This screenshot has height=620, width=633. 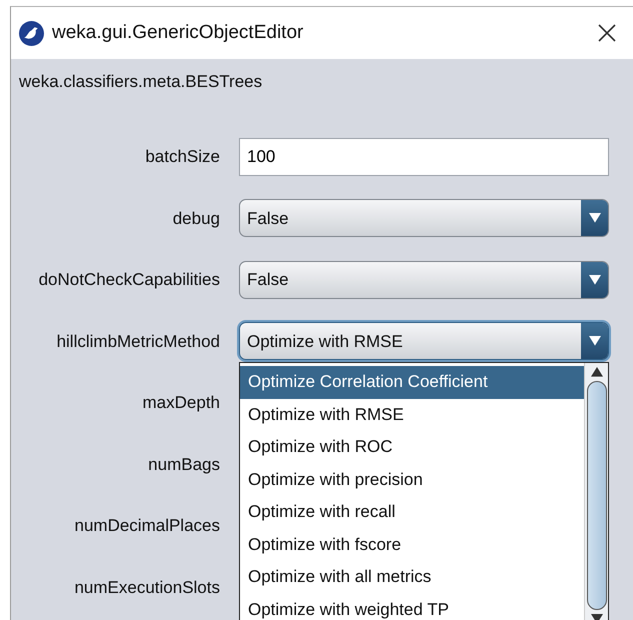 What do you see at coordinates (196, 218) in the screenshot?
I see `property-label: debug` at bounding box center [196, 218].